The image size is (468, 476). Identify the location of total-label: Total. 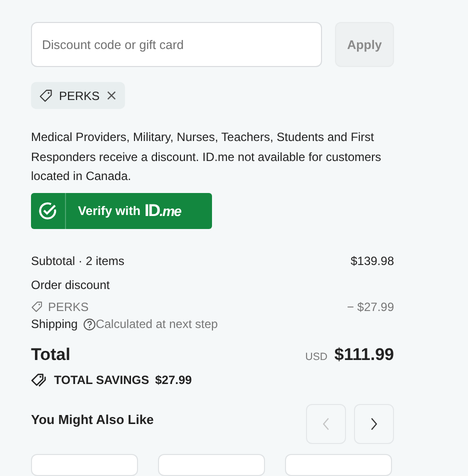
(50, 354).